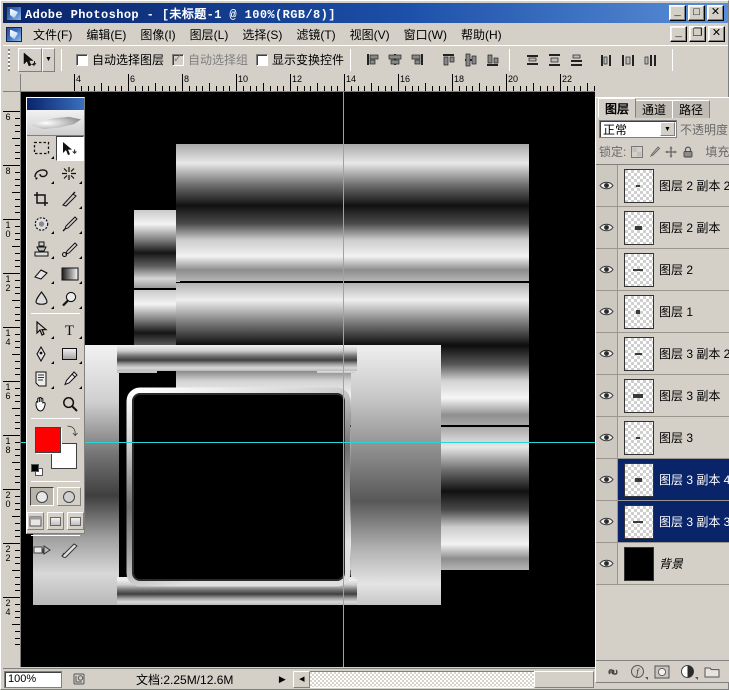  What do you see at coordinates (662, 522) in the screenshot?
I see `layer-row: 图层 3 副本 3` at bounding box center [662, 522].